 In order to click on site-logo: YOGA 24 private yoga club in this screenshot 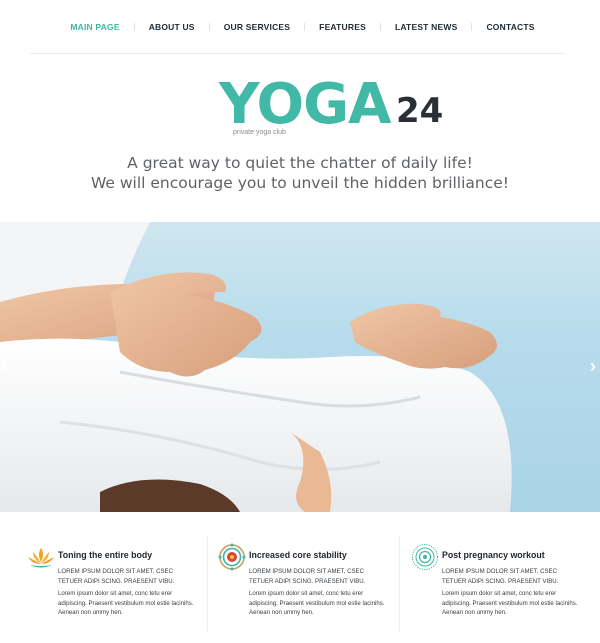, I will do `click(300, 104)`.